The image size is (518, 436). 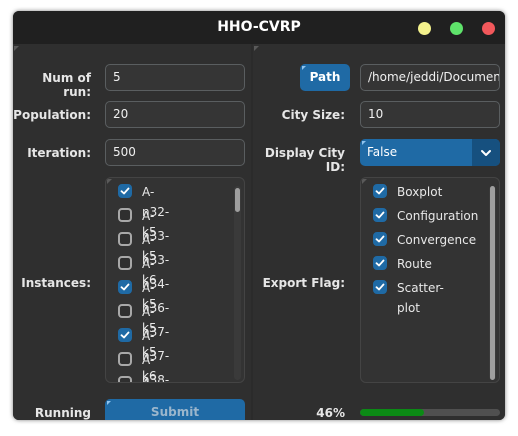 What do you see at coordinates (437, 240) in the screenshot?
I see `export-flag-item-label: Convergence` at bounding box center [437, 240].